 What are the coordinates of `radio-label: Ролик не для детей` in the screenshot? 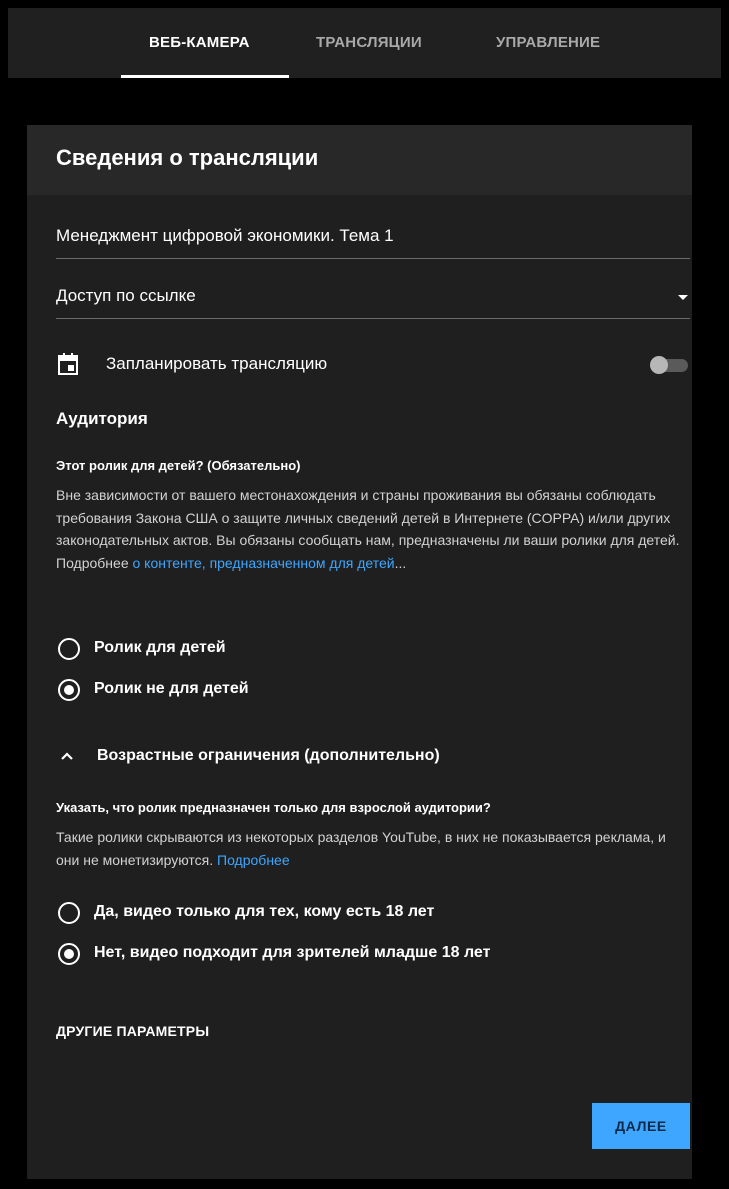 It's located at (171, 688).